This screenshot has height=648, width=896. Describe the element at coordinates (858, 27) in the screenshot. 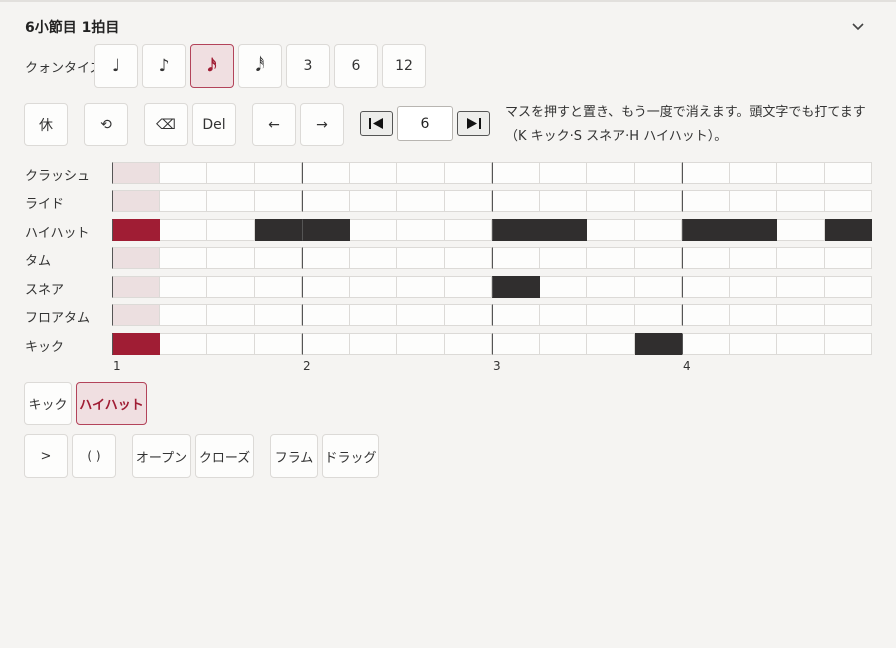

I see `chevron-down-icon` at that location.